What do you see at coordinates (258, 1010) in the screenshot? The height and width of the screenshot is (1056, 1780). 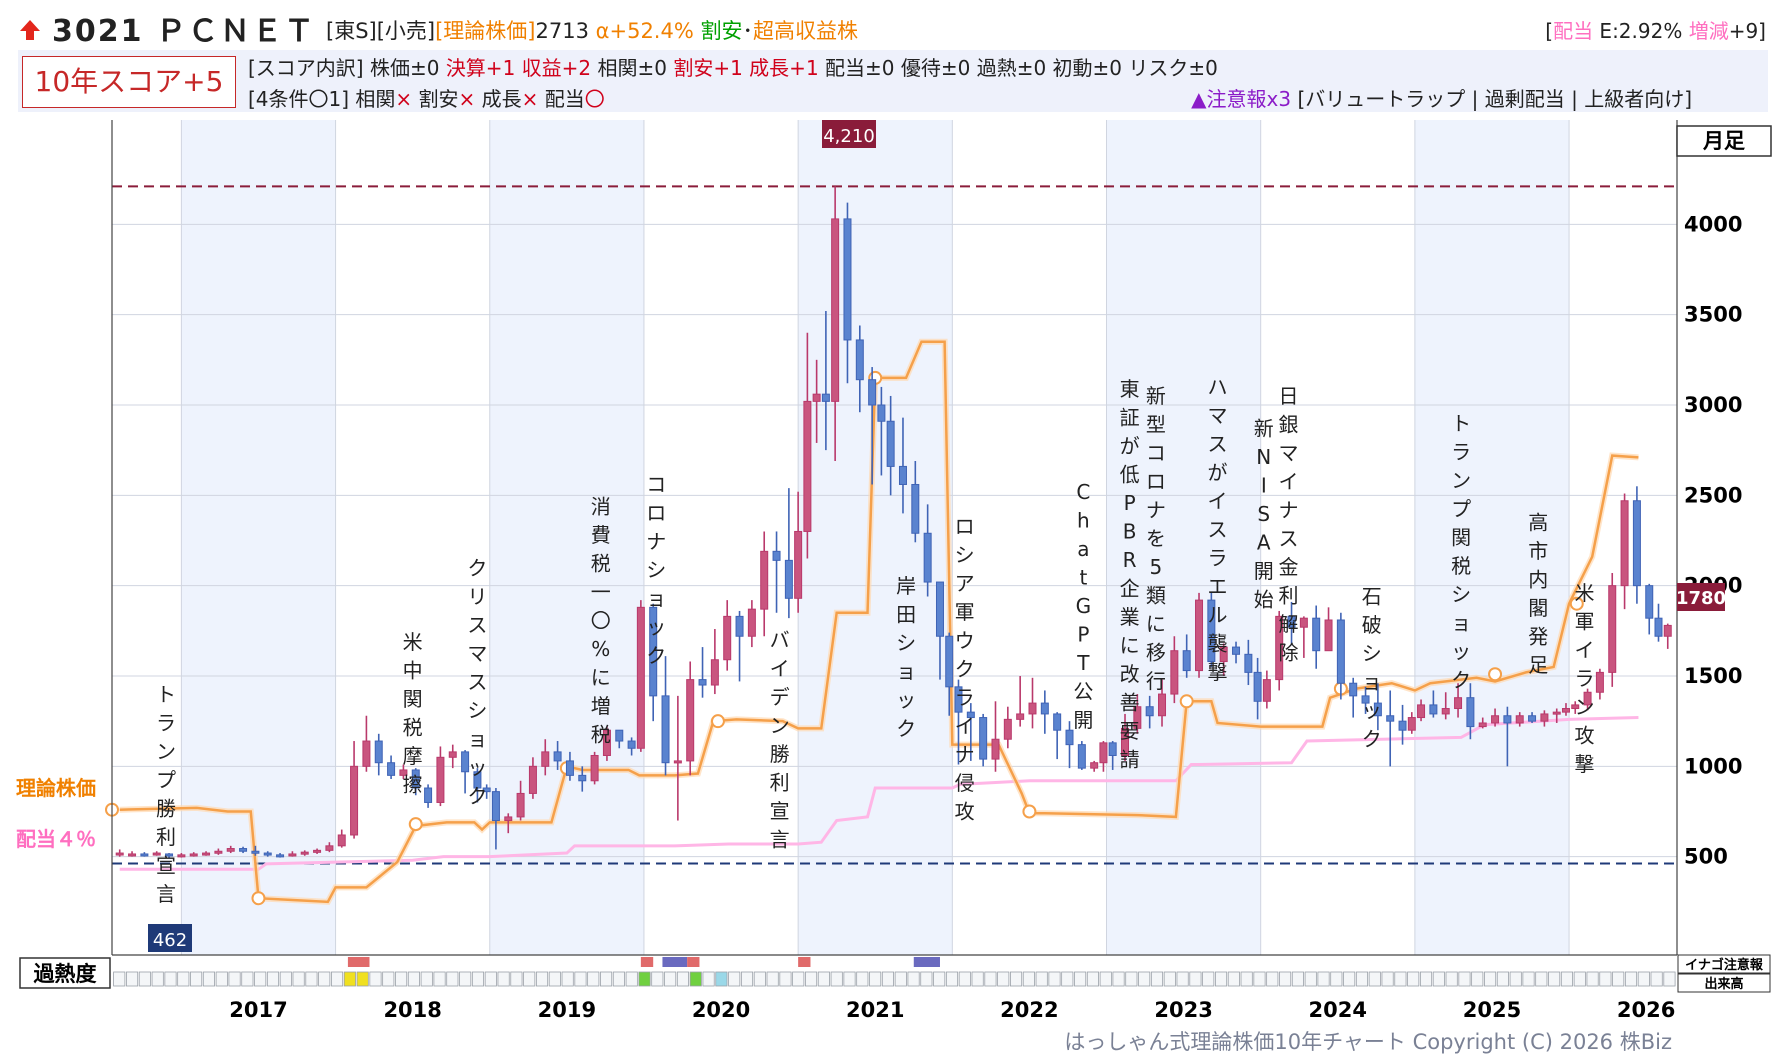 I see `x-tick-label: 2017` at bounding box center [258, 1010].